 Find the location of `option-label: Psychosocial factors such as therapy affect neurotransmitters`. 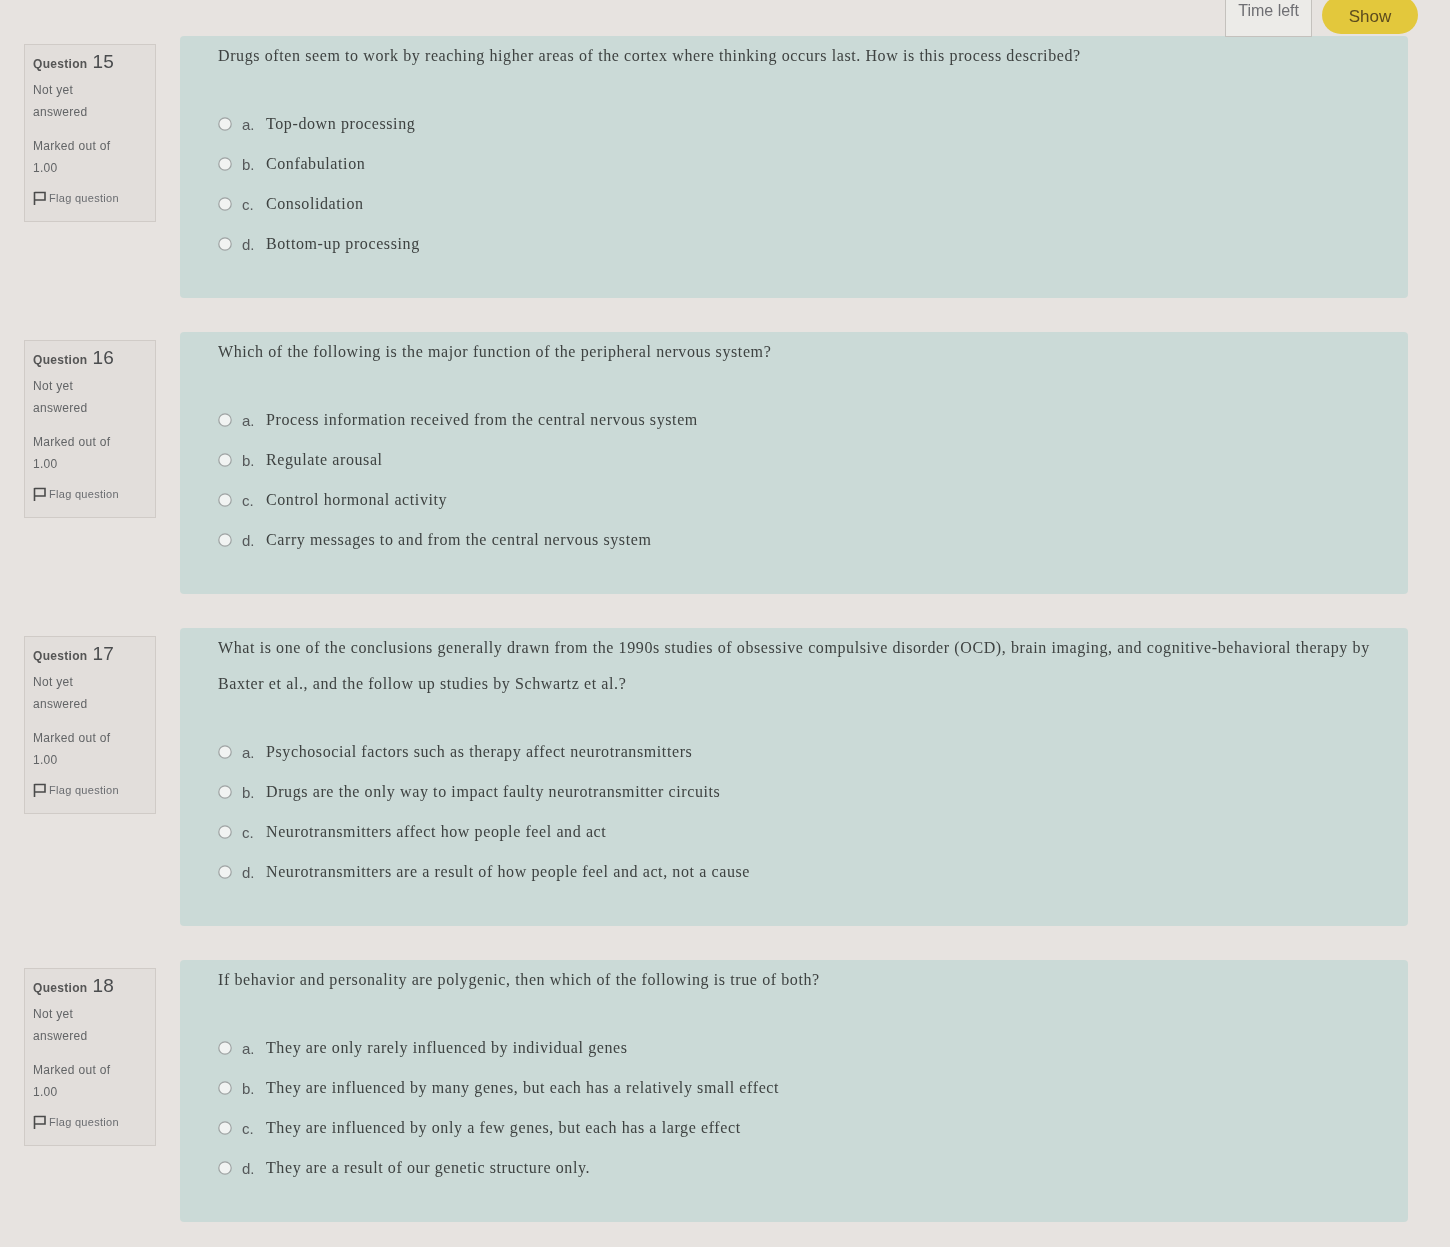

option-label: Psychosocial factors such as therapy affect neurotransmitters is located at coordinates (479, 752).